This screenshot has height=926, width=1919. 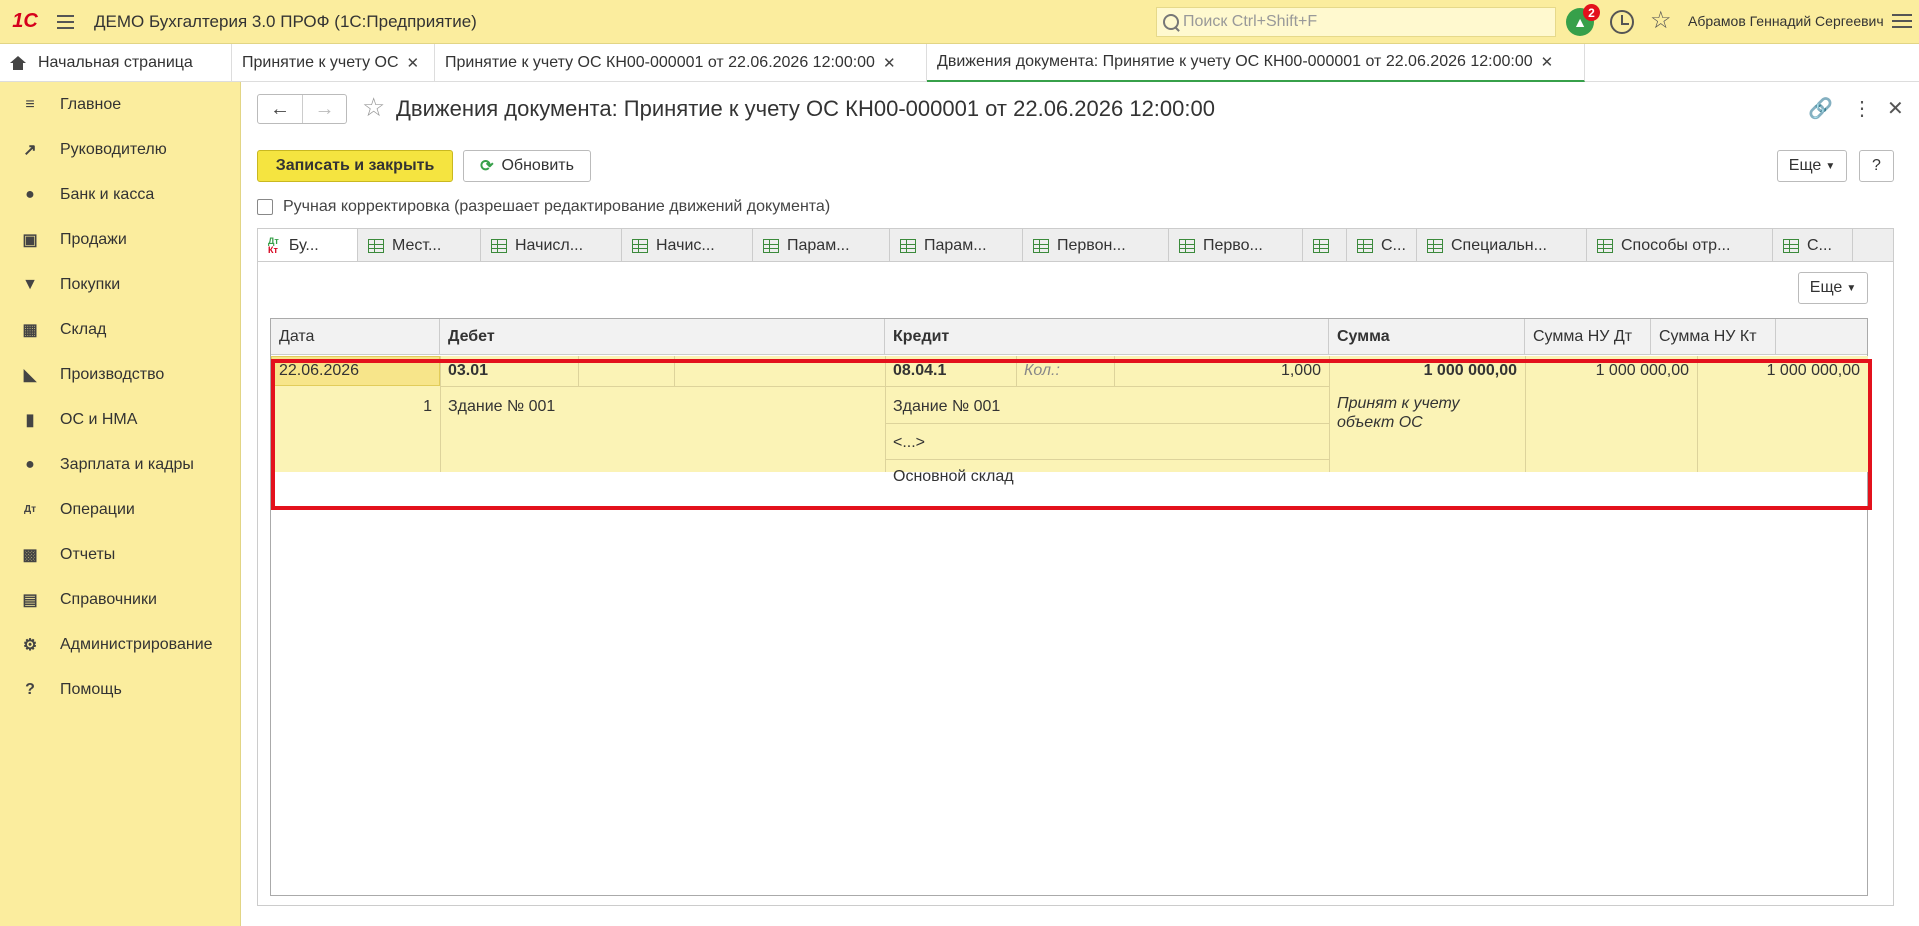 I want to click on column-header-date: Дата, so click(x=355, y=337).